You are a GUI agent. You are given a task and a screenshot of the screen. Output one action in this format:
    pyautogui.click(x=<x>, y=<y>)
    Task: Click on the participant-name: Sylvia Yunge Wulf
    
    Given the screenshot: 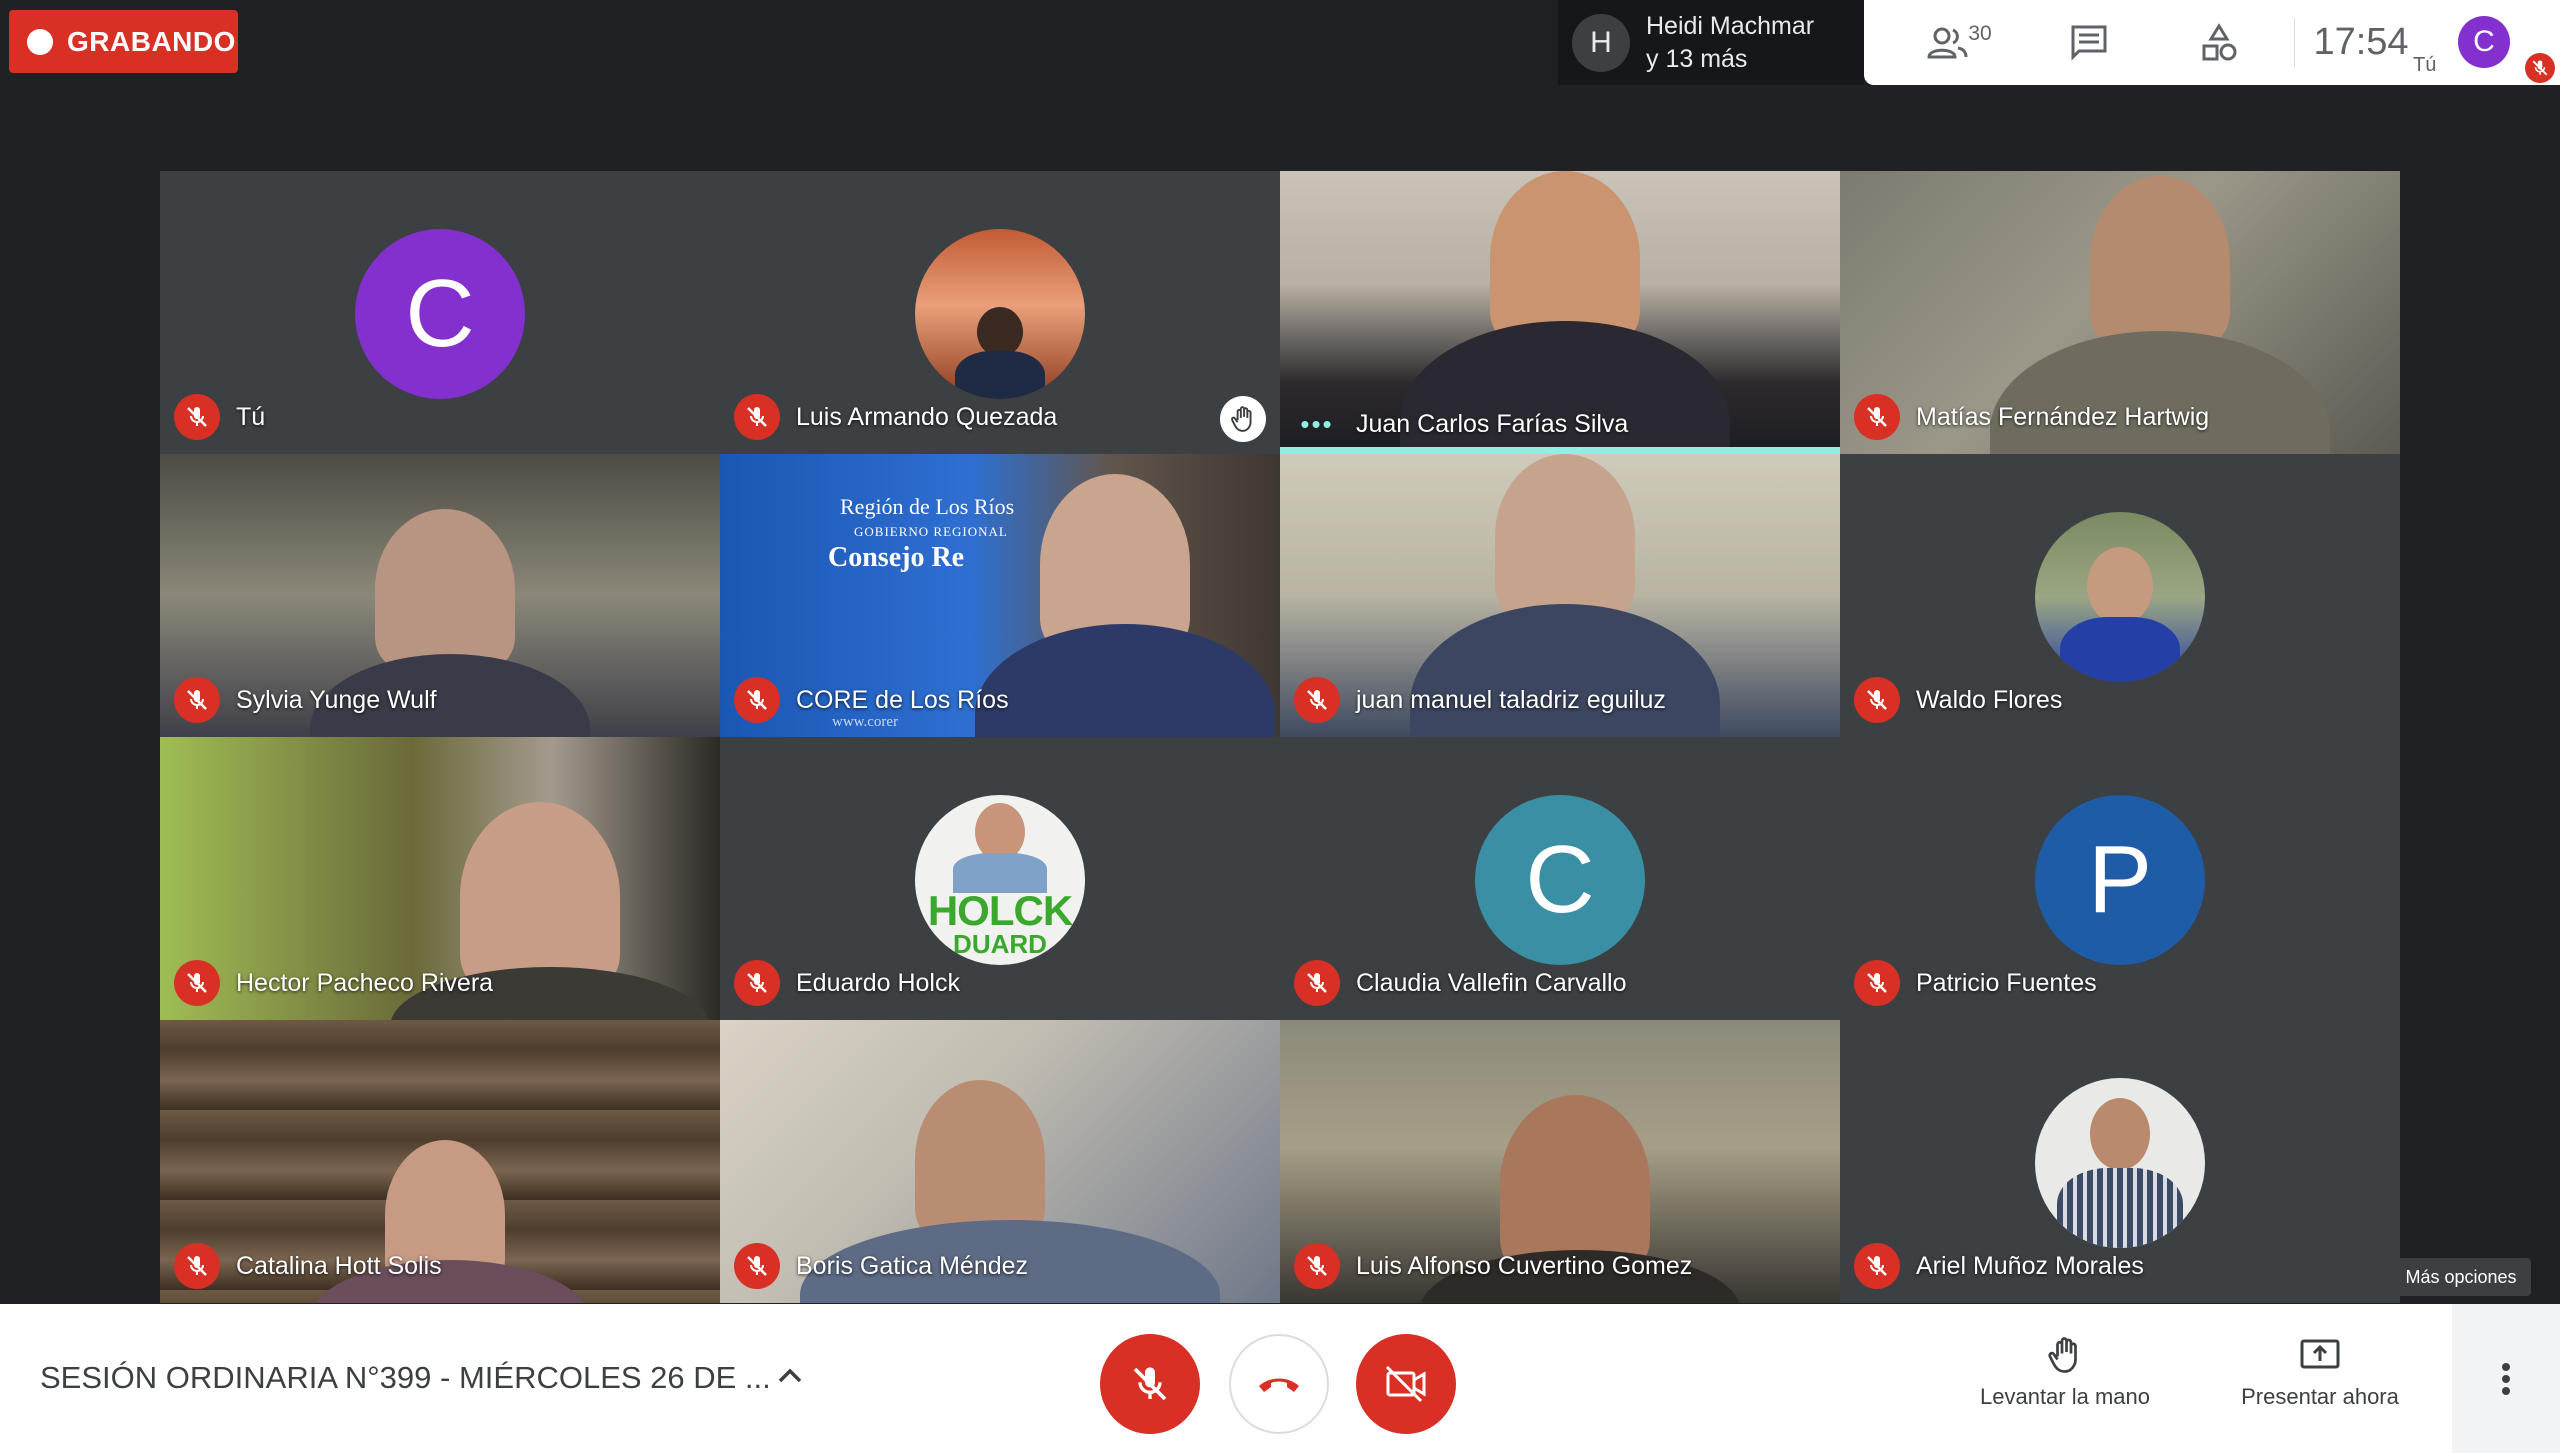 What is the action you would take?
    pyautogui.click(x=336, y=699)
    